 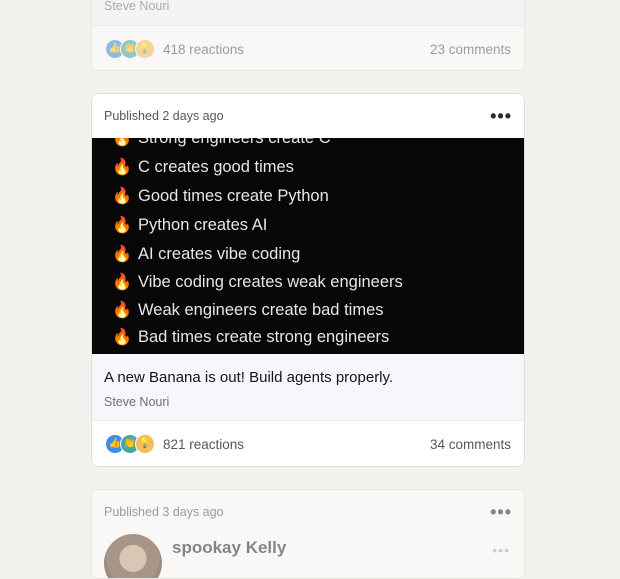 What do you see at coordinates (203, 444) in the screenshot?
I see `reactions-count: 821 reactions` at bounding box center [203, 444].